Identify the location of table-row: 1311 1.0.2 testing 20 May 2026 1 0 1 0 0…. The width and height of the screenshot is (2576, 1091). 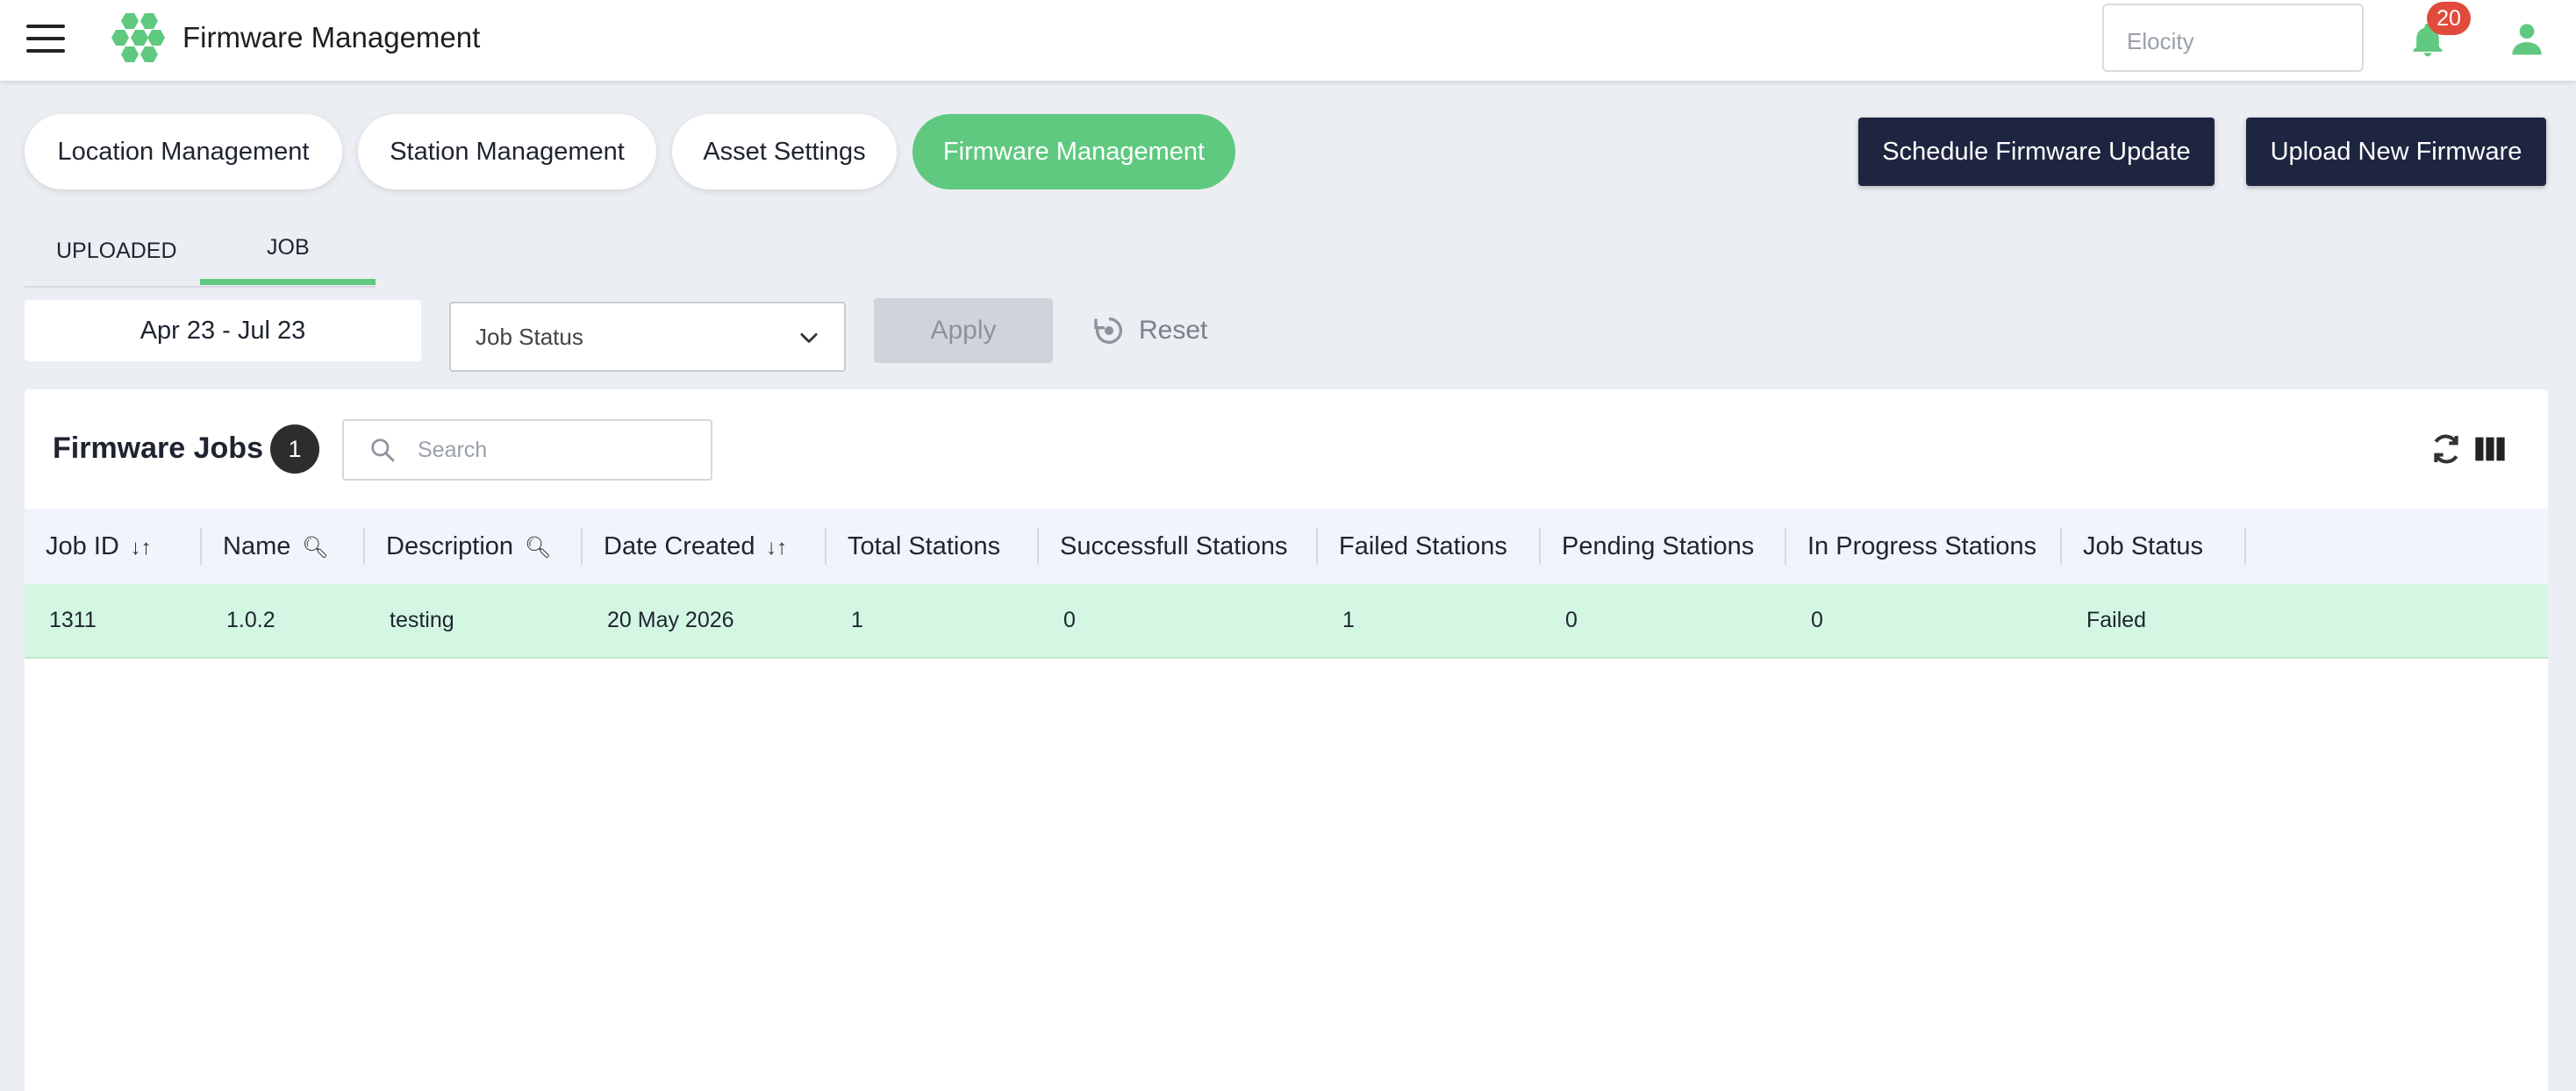
(1286, 621).